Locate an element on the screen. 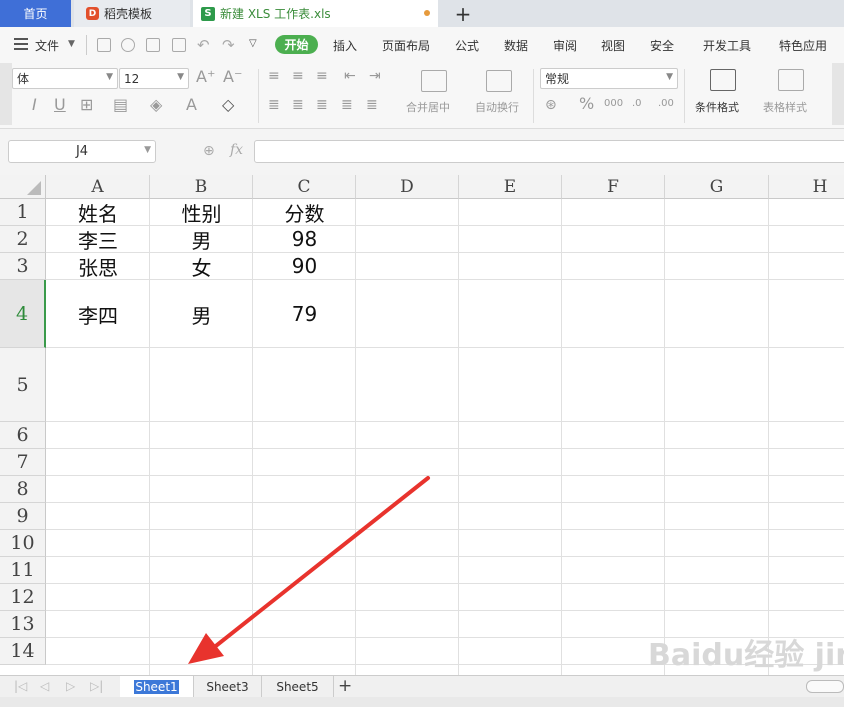 This screenshot has height=707, width=844. increase-font-icon: A⁺ is located at coordinates (205, 77).